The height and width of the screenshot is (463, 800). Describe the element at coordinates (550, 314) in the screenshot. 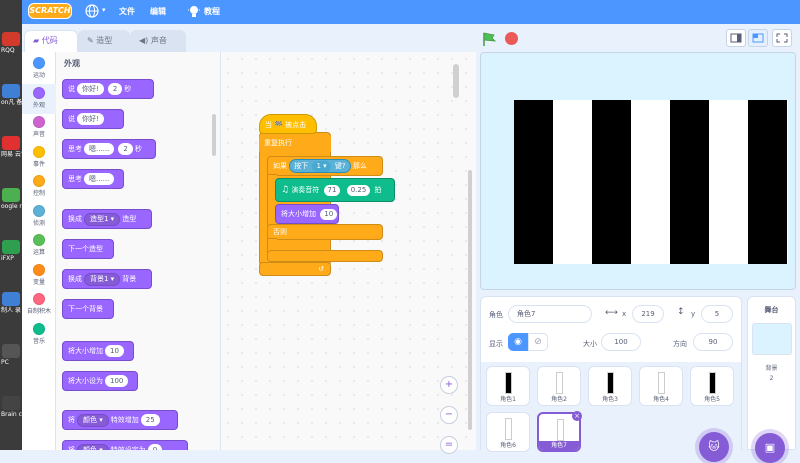

I see `sprite-name-input: 角色7` at that location.